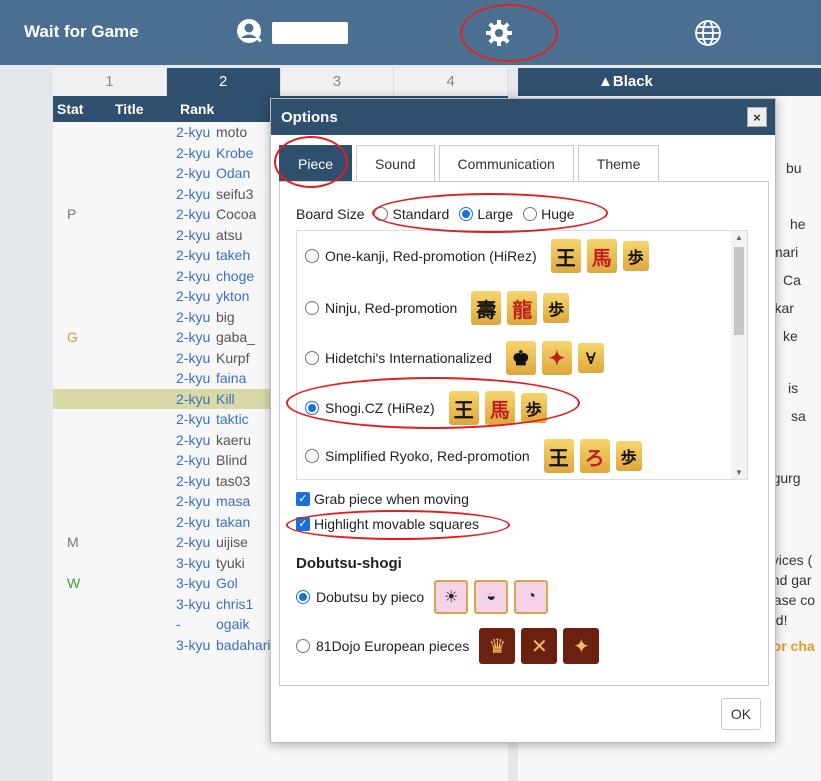  I want to click on european-option: 81Dojo European pieces ♛ ✕ ✦, so click(448, 646).